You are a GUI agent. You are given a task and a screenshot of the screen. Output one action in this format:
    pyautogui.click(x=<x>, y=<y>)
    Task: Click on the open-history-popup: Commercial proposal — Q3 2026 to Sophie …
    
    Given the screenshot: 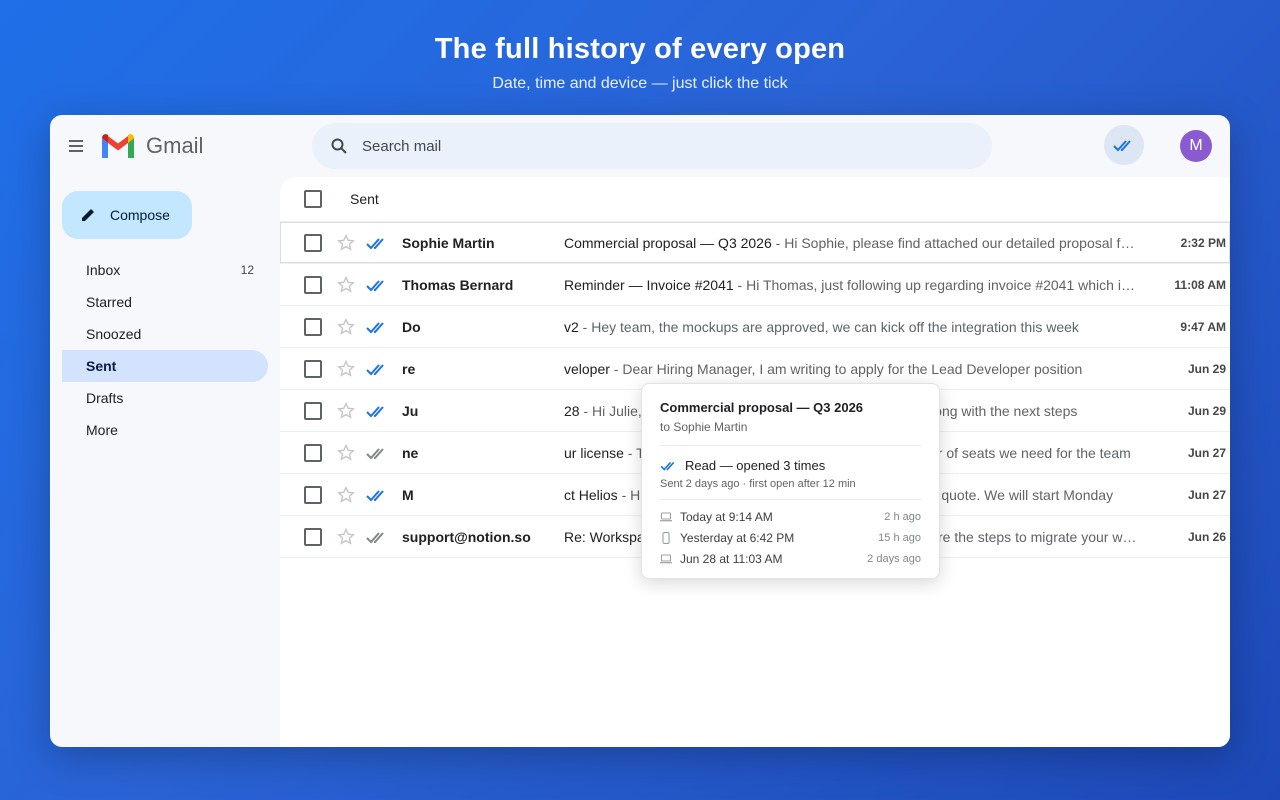 What is the action you would take?
    pyautogui.click(x=790, y=481)
    